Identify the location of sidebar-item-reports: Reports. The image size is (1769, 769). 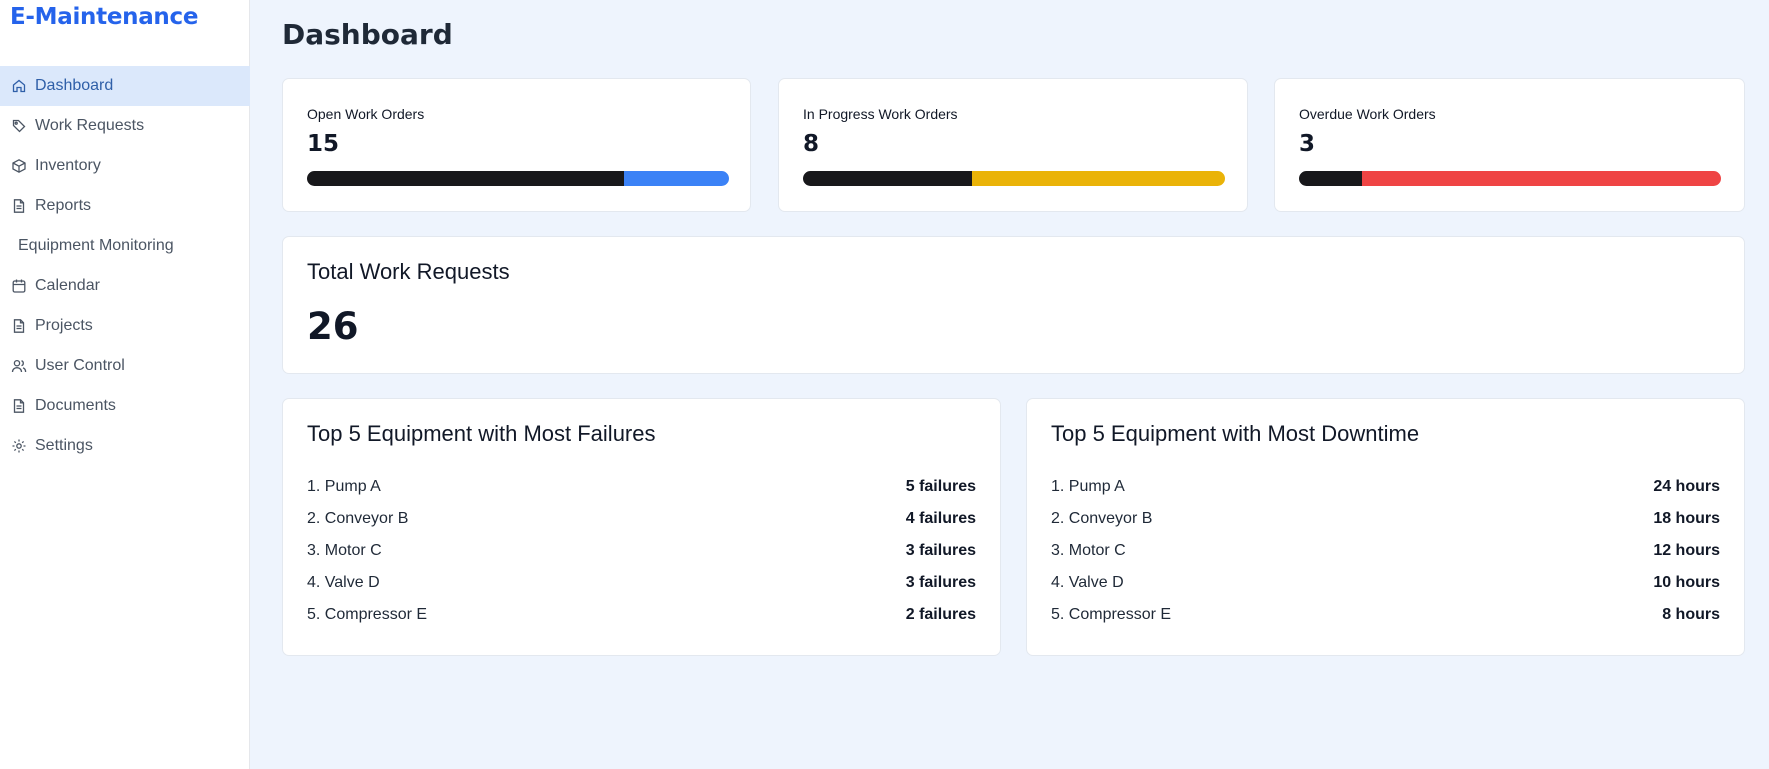
(125, 206).